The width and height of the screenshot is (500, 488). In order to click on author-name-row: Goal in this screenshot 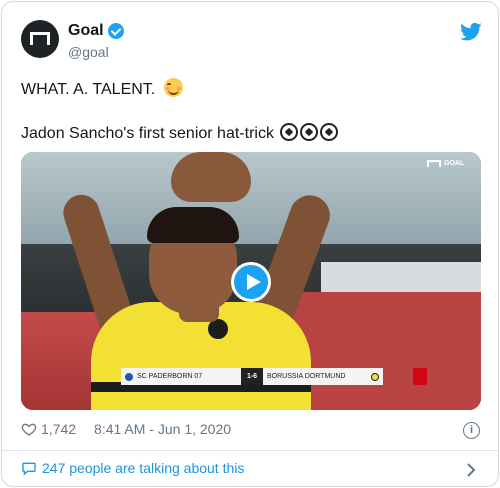, I will do `click(96, 31)`.